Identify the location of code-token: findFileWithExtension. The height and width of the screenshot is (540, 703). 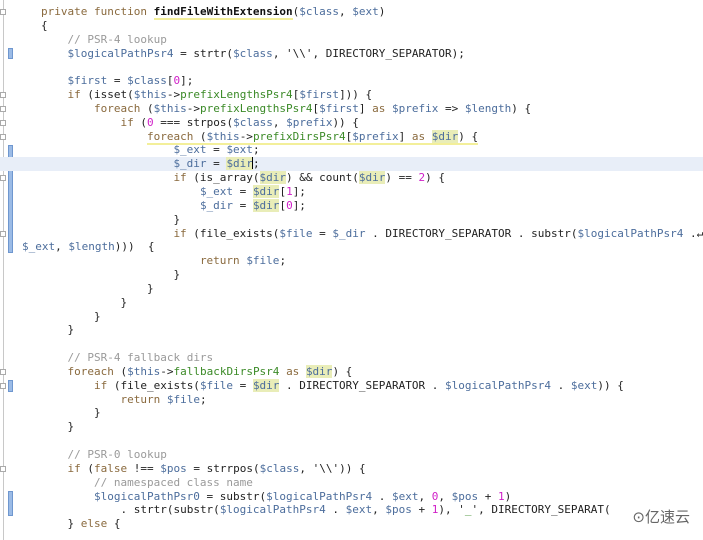
(223, 12).